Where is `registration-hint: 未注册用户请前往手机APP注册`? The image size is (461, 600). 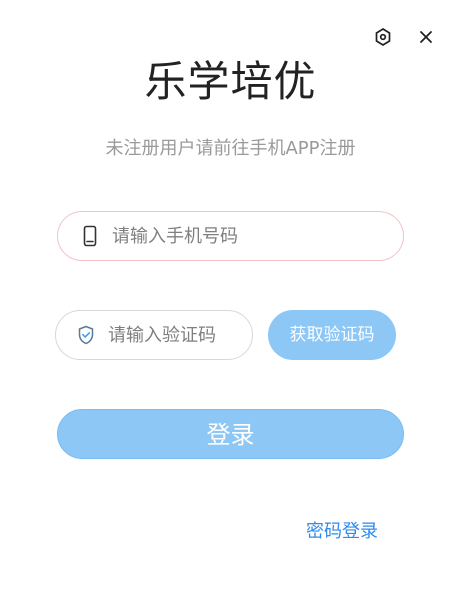
registration-hint: 未注册用户请前往手机APP注册 is located at coordinates (230, 148).